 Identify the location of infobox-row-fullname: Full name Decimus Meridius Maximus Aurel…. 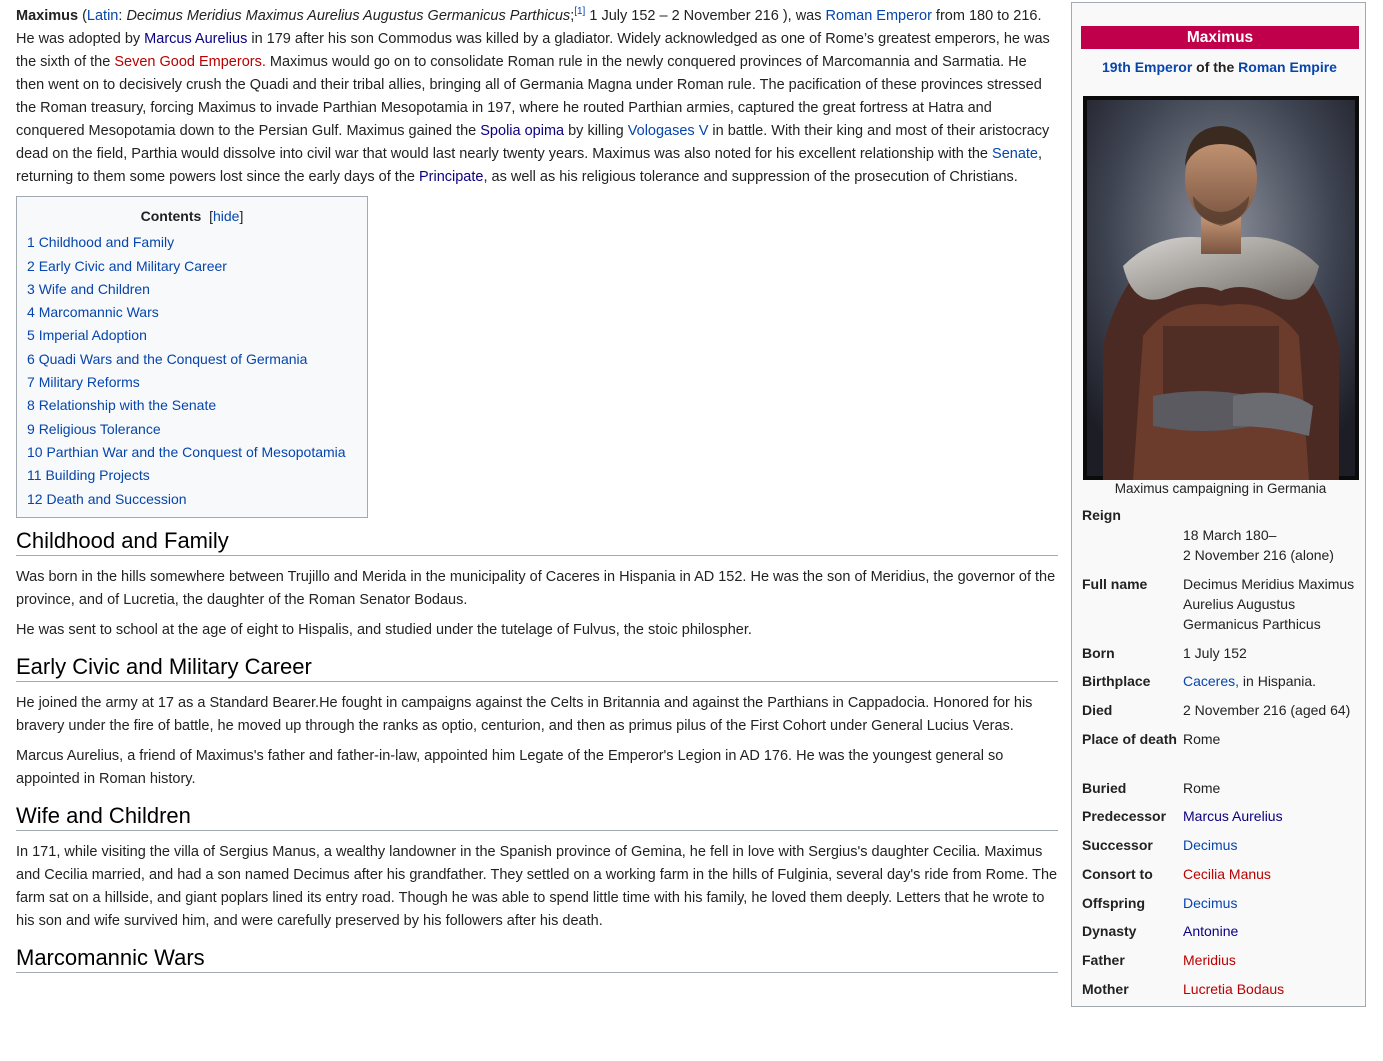
(1222, 608).